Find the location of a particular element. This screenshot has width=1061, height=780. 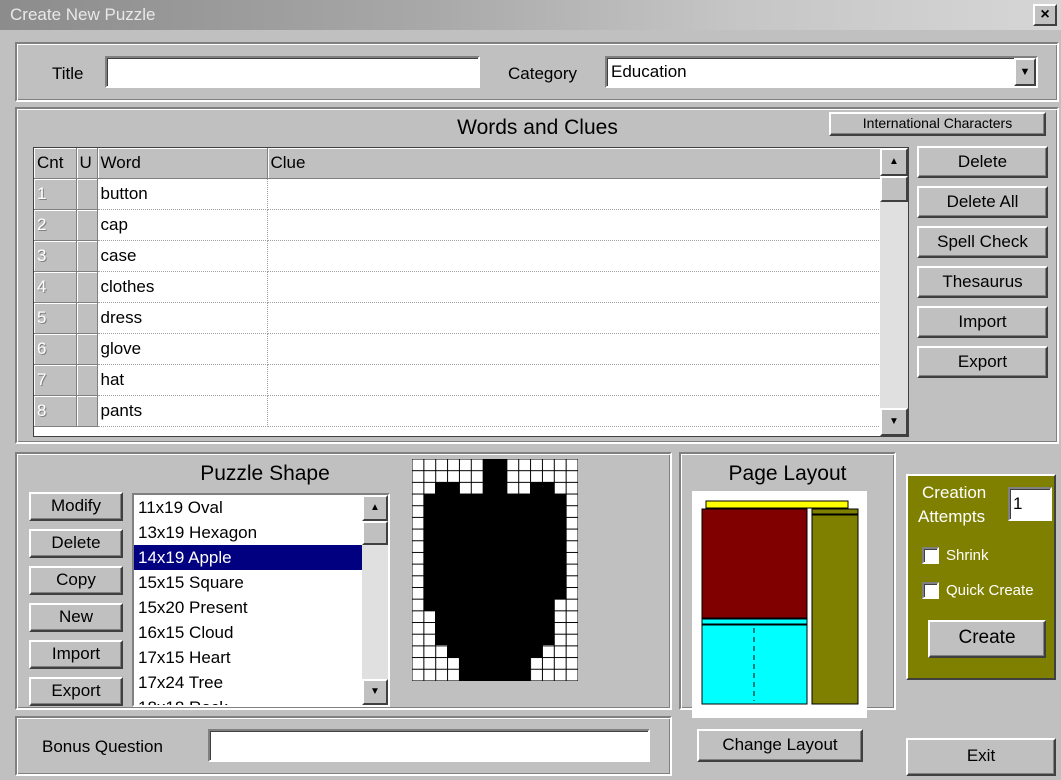

quick-create-checkbox is located at coordinates (930, 590).